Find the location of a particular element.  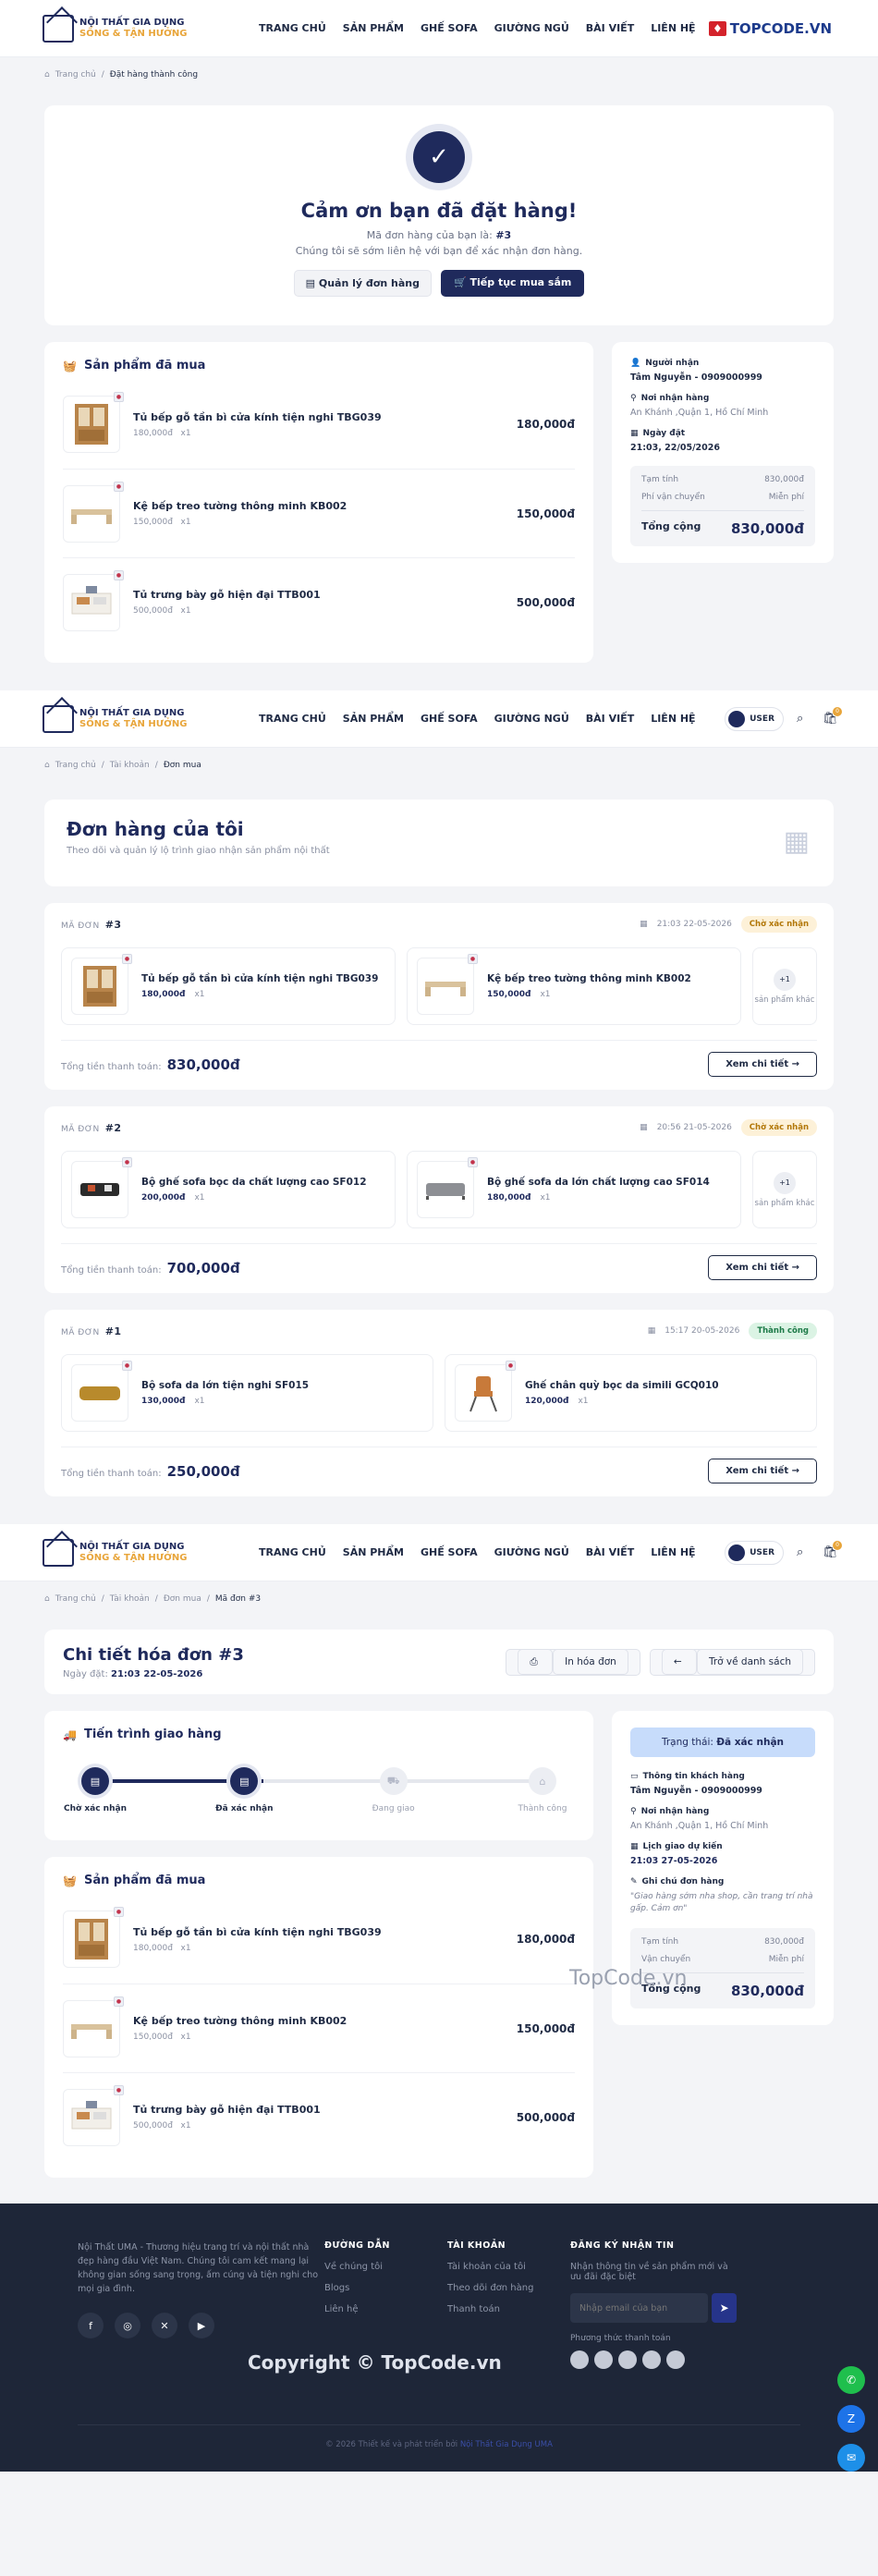

zalo-icon: Z is located at coordinates (851, 2419).